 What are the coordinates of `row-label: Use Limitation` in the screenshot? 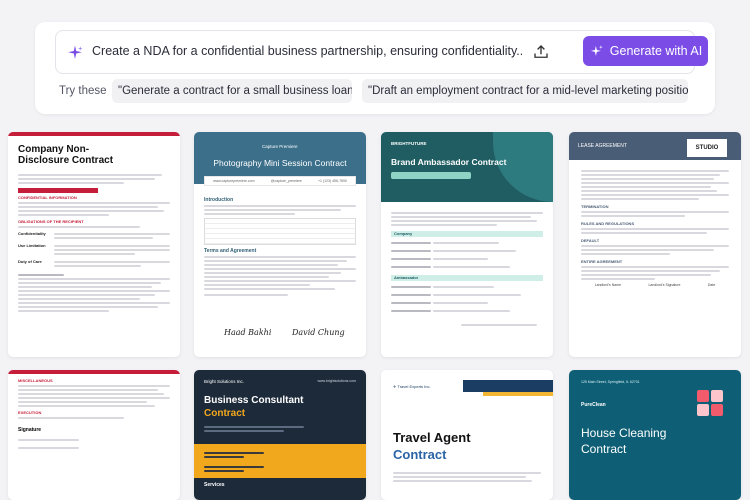 It's located at (32, 245).